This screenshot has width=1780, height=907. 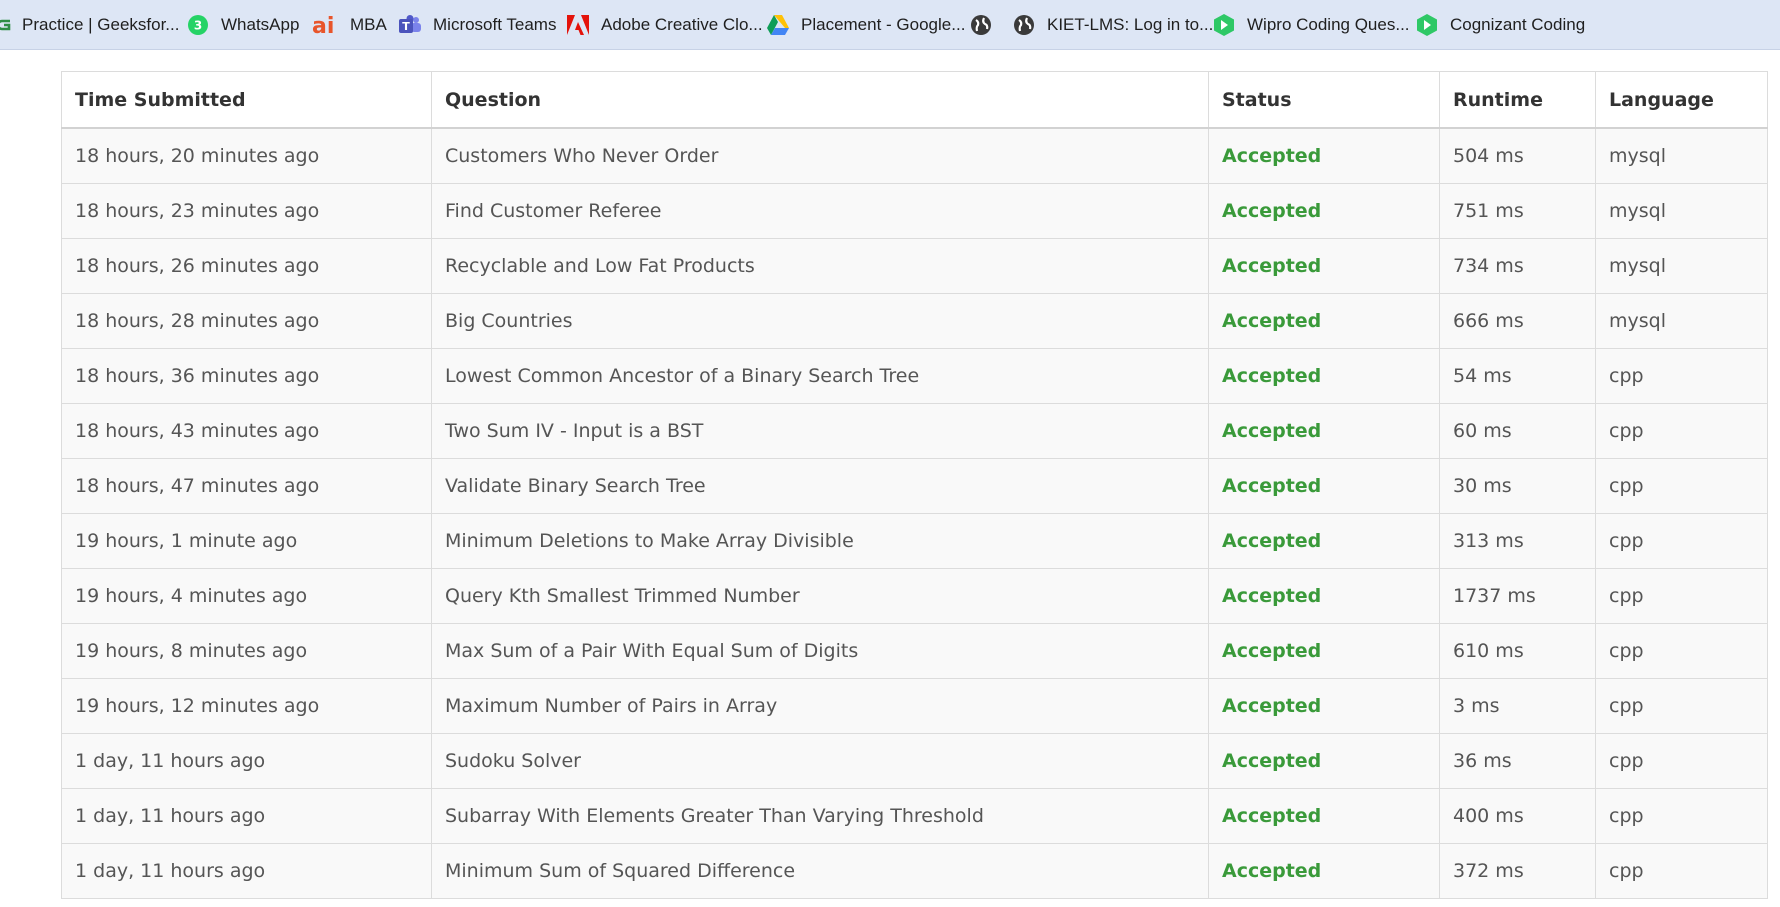 What do you see at coordinates (1517, 155) in the screenshot?
I see `cell-runtime: 504 ms` at bounding box center [1517, 155].